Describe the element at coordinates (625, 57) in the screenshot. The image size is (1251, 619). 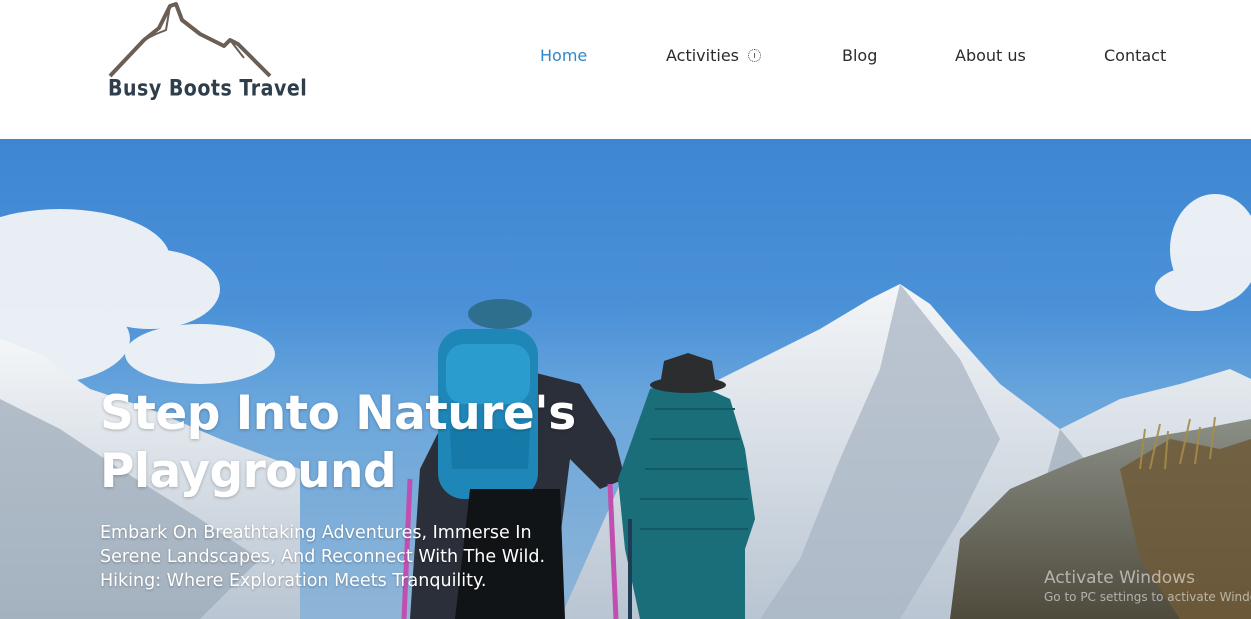
I see `main-nav: Home Activities Blog About us Contact` at that location.